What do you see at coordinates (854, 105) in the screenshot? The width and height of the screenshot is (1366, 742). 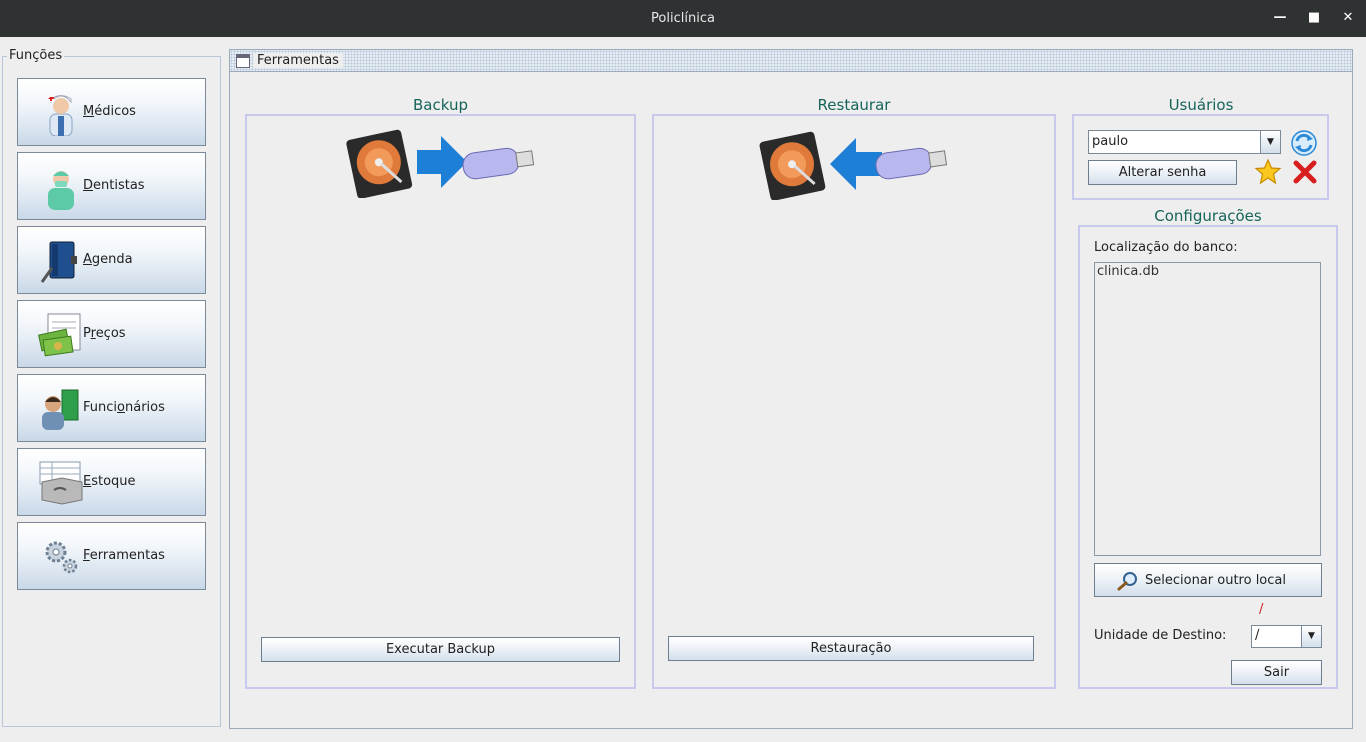 I see `restore-title: Restaurar` at bounding box center [854, 105].